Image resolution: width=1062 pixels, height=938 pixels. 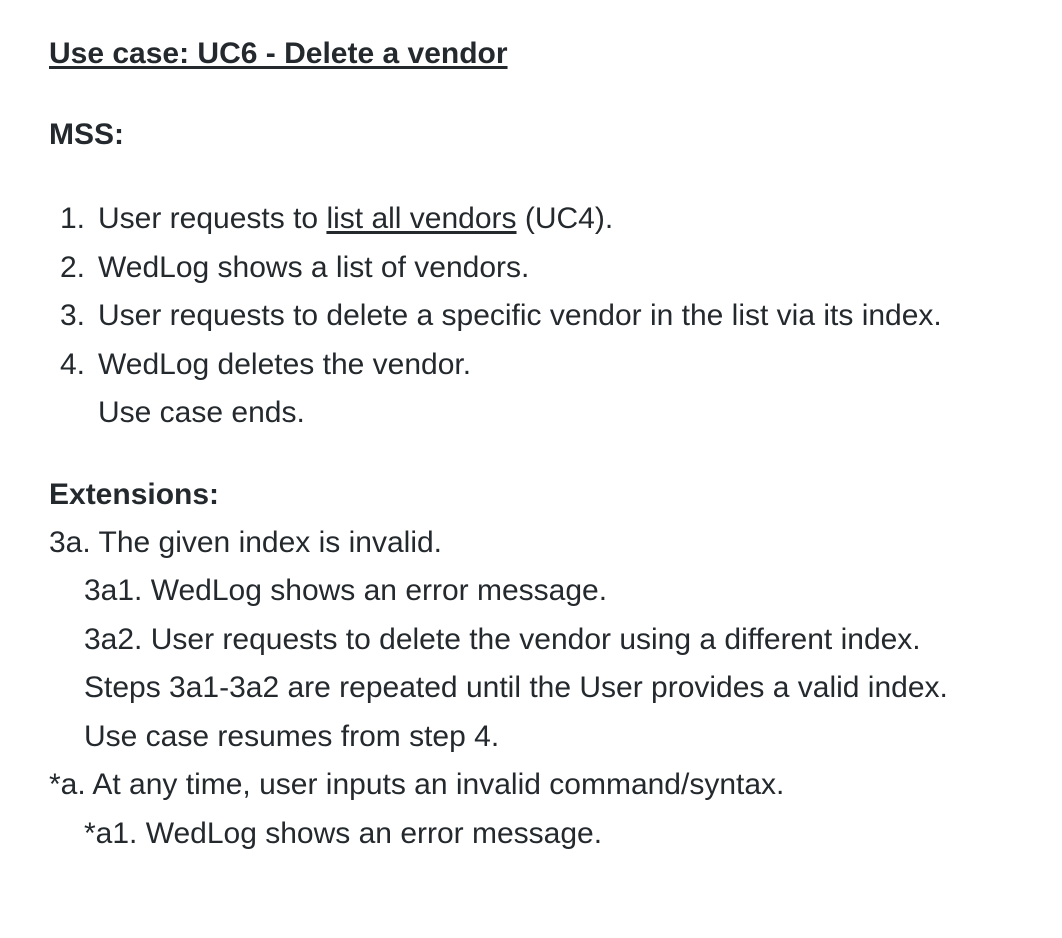 I want to click on extensions-heading: Extensions:, so click(x=134, y=494).